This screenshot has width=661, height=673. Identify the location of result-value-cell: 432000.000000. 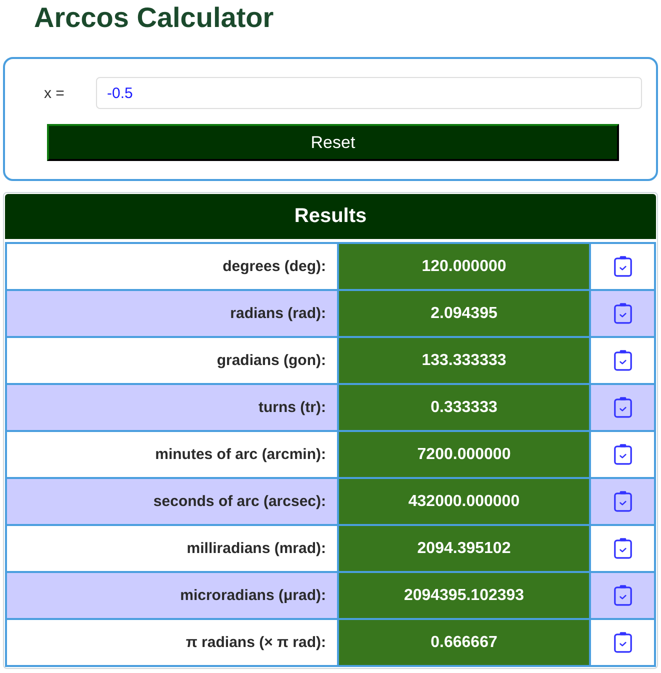
(464, 501).